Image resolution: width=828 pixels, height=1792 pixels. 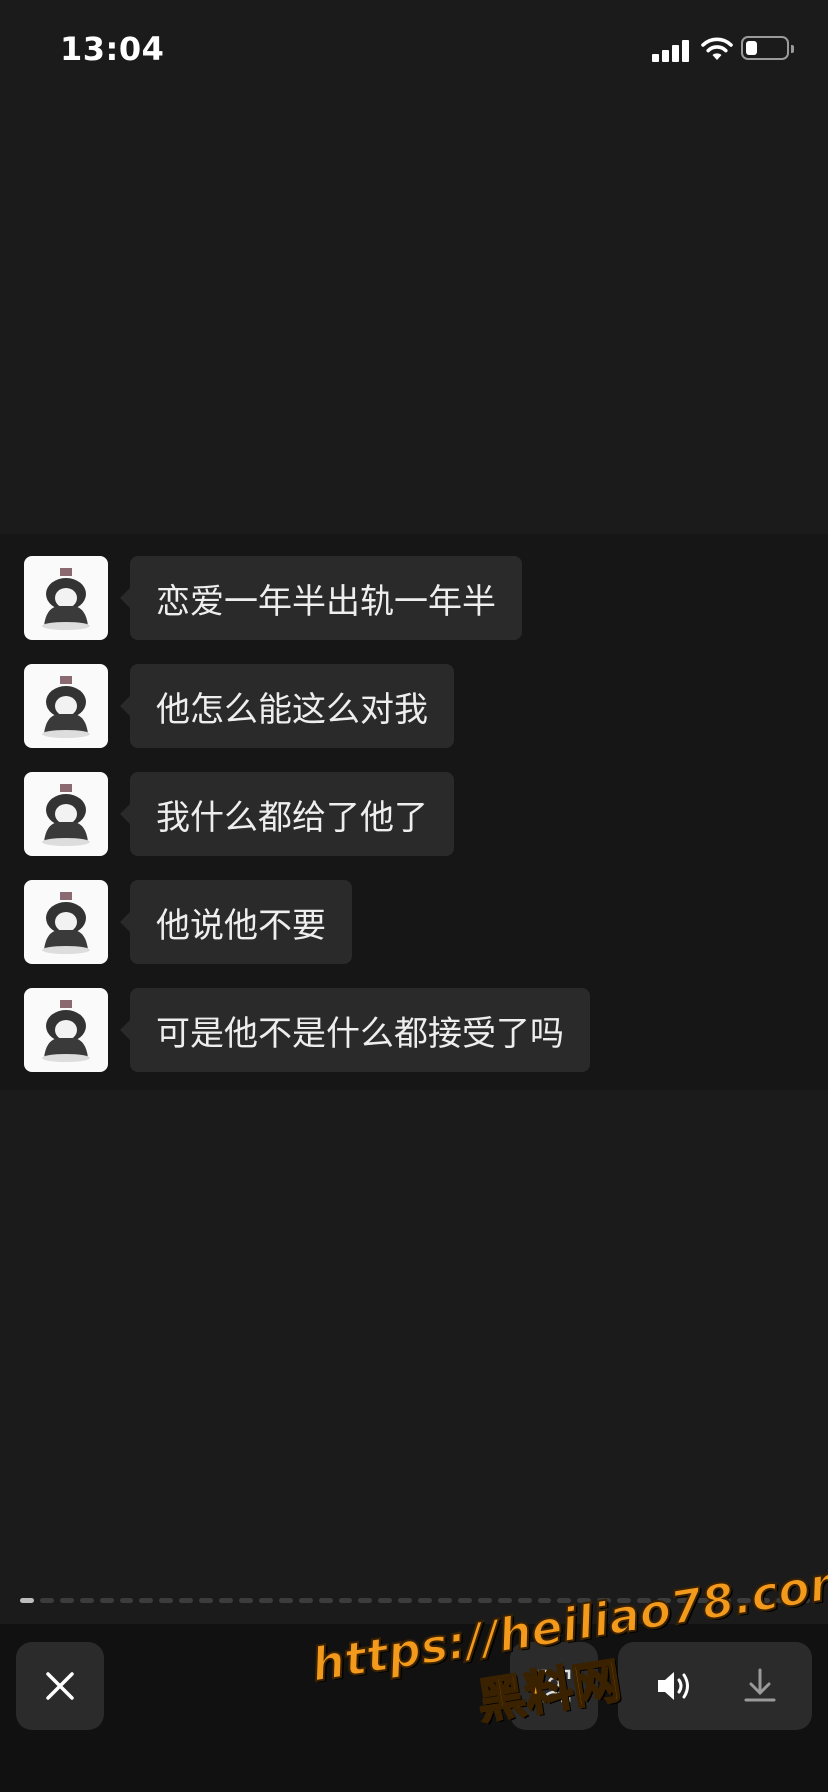 What do you see at coordinates (414, 922) in the screenshot?
I see `chat-message: 他说他不要` at bounding box center [414, 922].